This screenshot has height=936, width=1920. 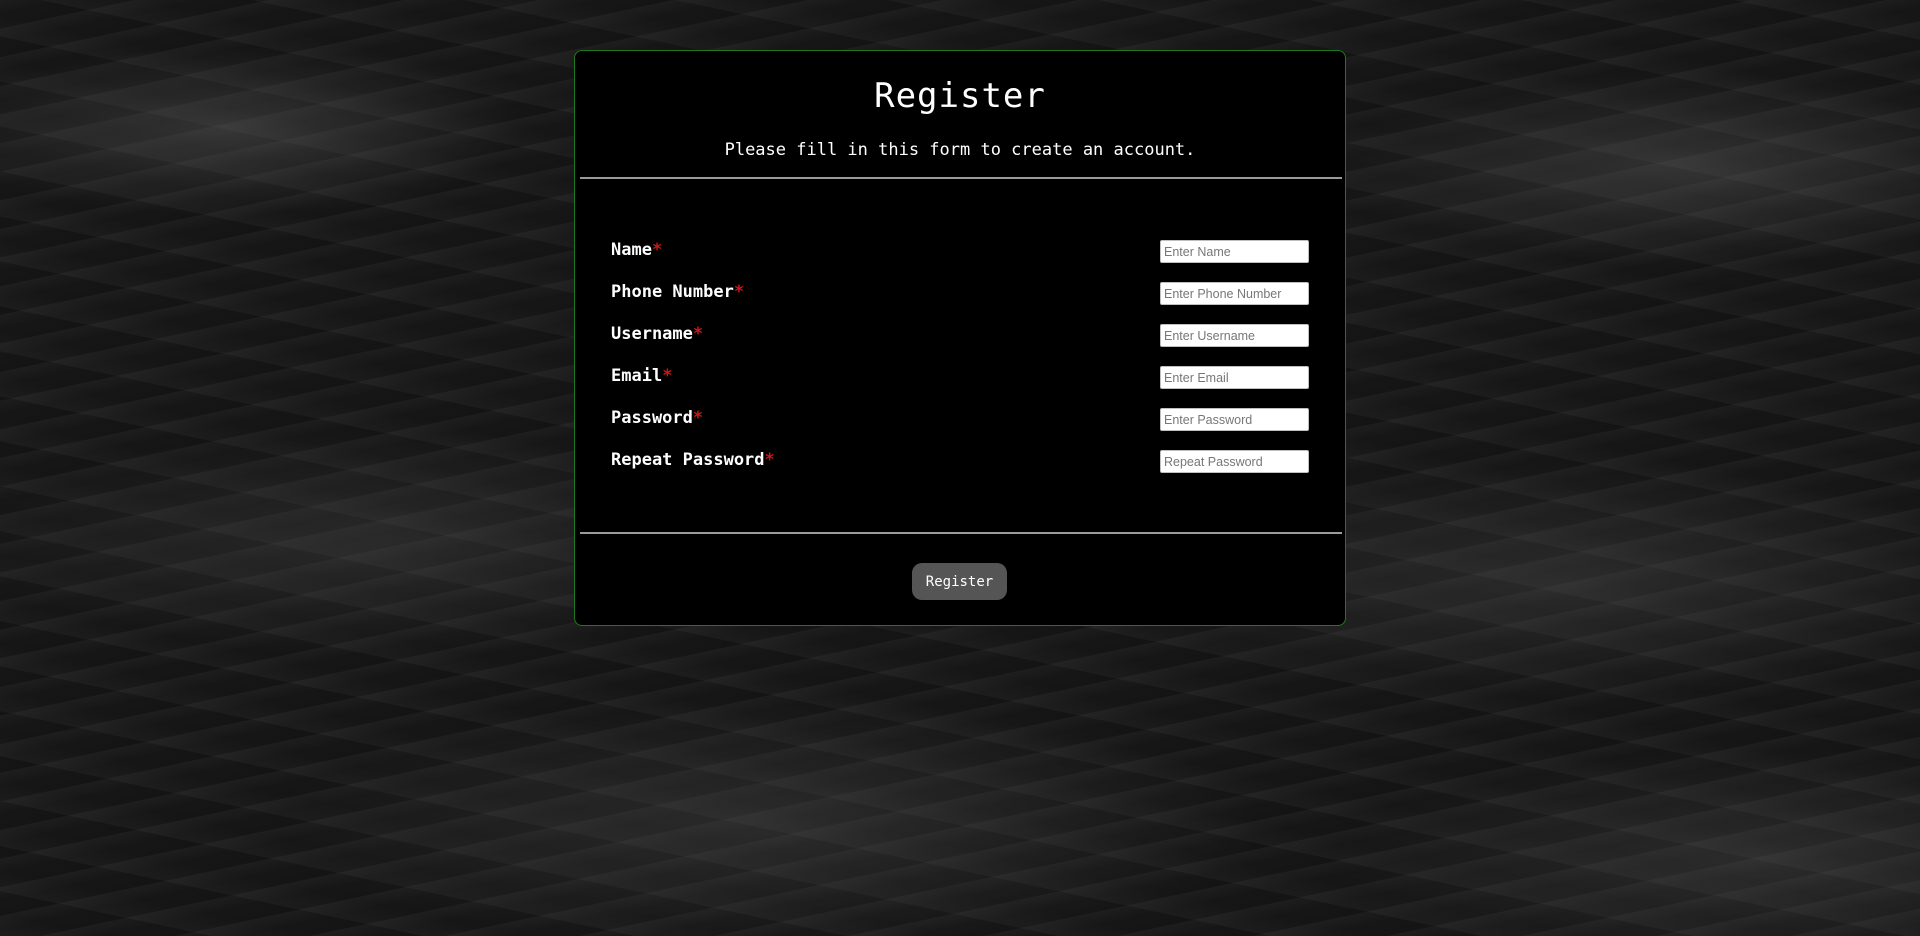 What do you see at coordinates (1234, 293) in the screenshot?
I see `phone-number-input` at bounding box center [1234, 293].